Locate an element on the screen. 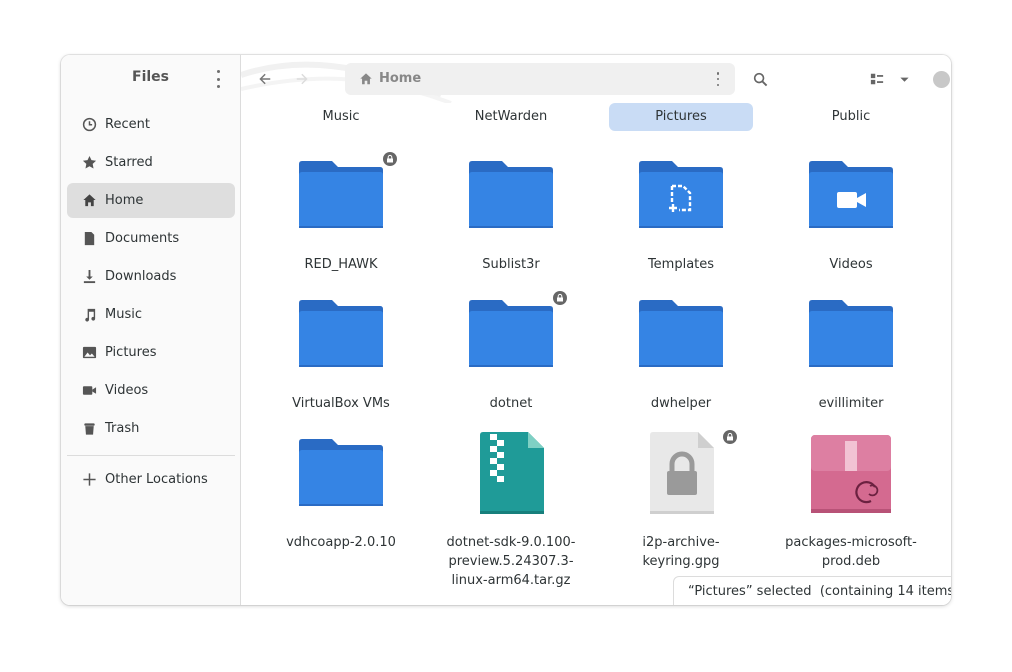 The width and height of the screenshot is (1012, 672). path-menu-button is located at coordinates (718, 79).